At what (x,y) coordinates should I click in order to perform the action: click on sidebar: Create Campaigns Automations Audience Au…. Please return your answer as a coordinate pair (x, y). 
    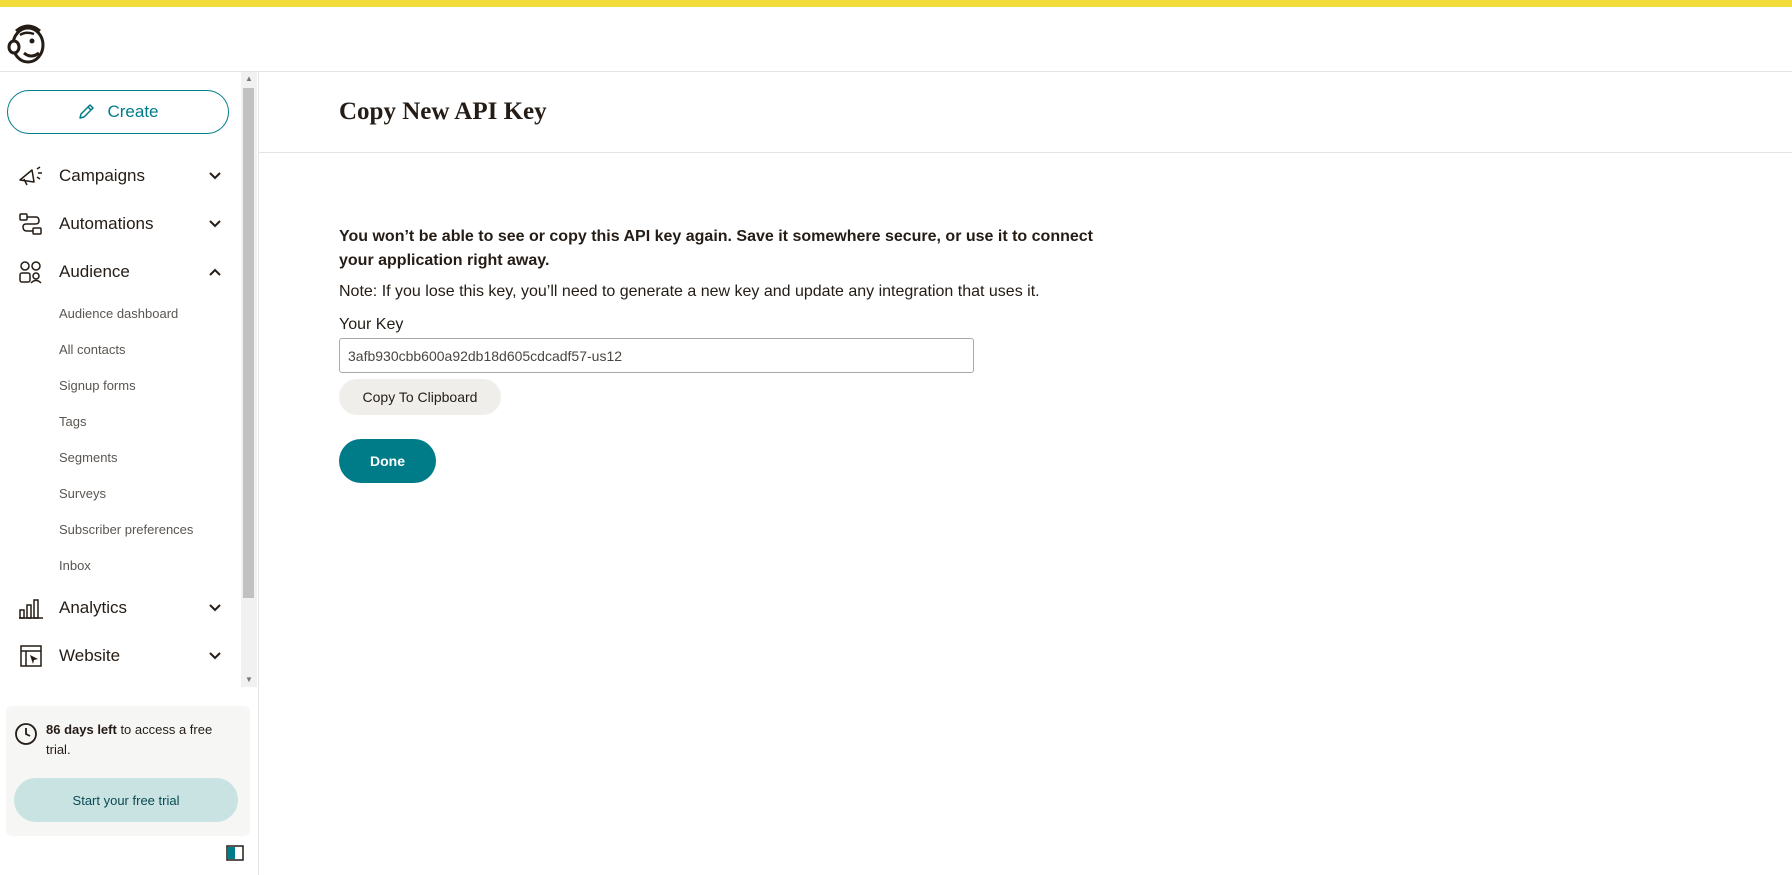
    Looking at the image, I should click on (129, 473).